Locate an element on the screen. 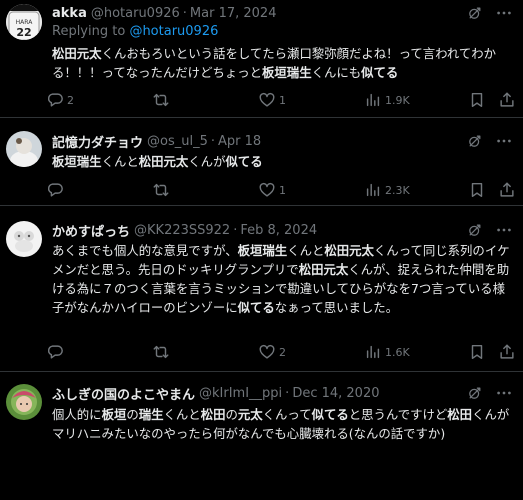 This screenshot has width=523, height=500. timestamp: Mar 17, 2024 is located at coordinates (233, 13).